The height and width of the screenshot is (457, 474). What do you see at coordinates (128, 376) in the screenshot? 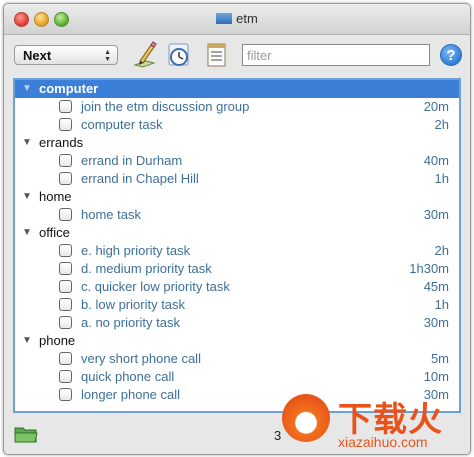
I see `task-label: quick phone call` at bounding box center [128, 376].